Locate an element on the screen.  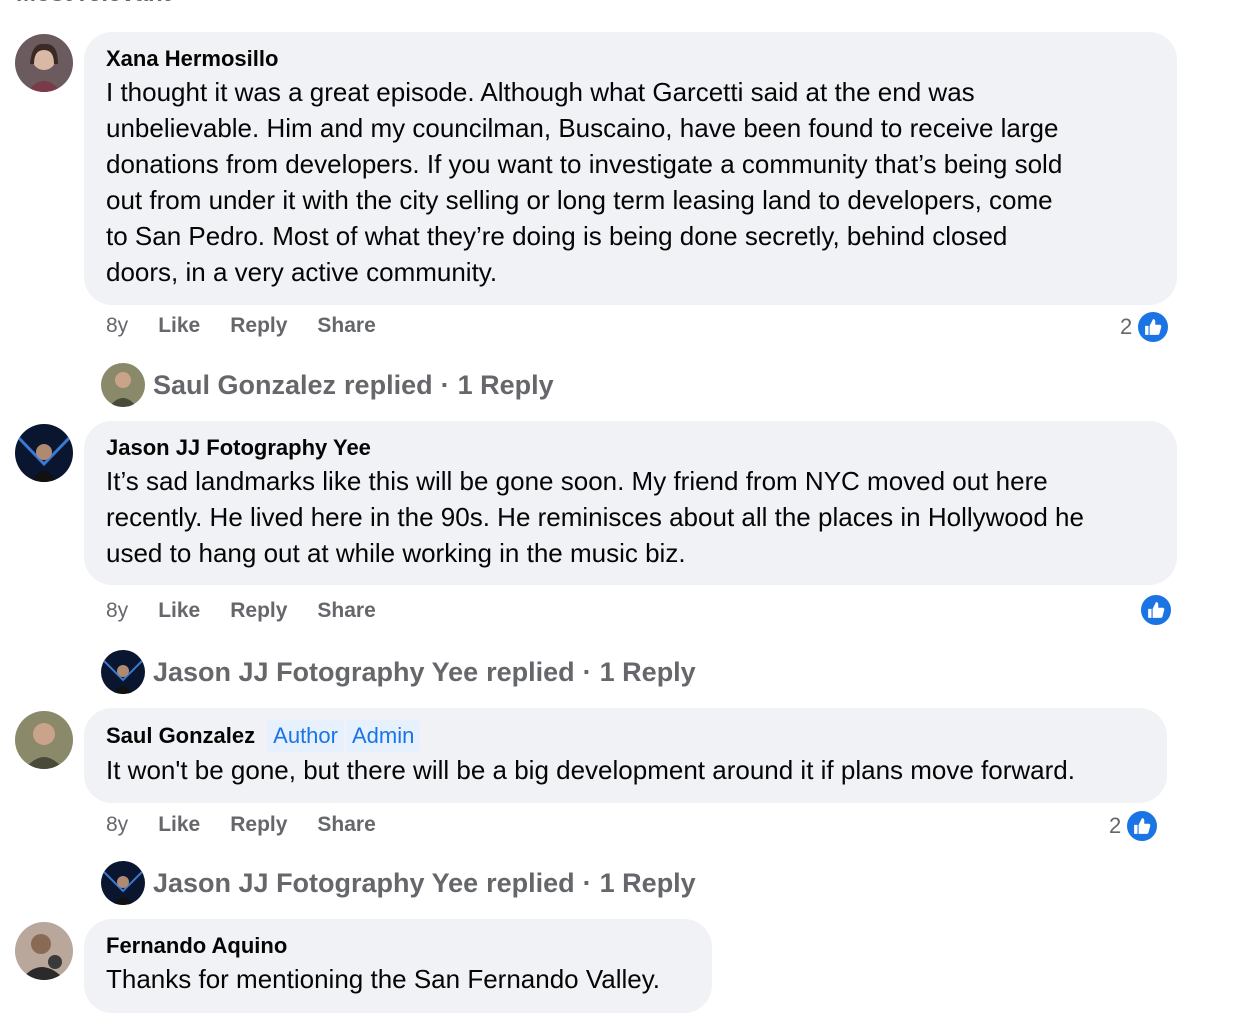
replier-name: Saul Gonzalez is located at coordinates (245, 384).